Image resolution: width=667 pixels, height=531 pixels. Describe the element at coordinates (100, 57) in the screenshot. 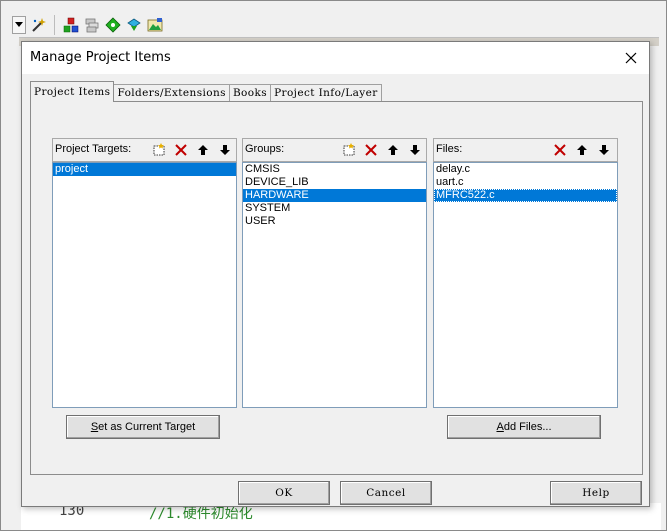

I see `dialog-title: Manage Project Items` at that location.